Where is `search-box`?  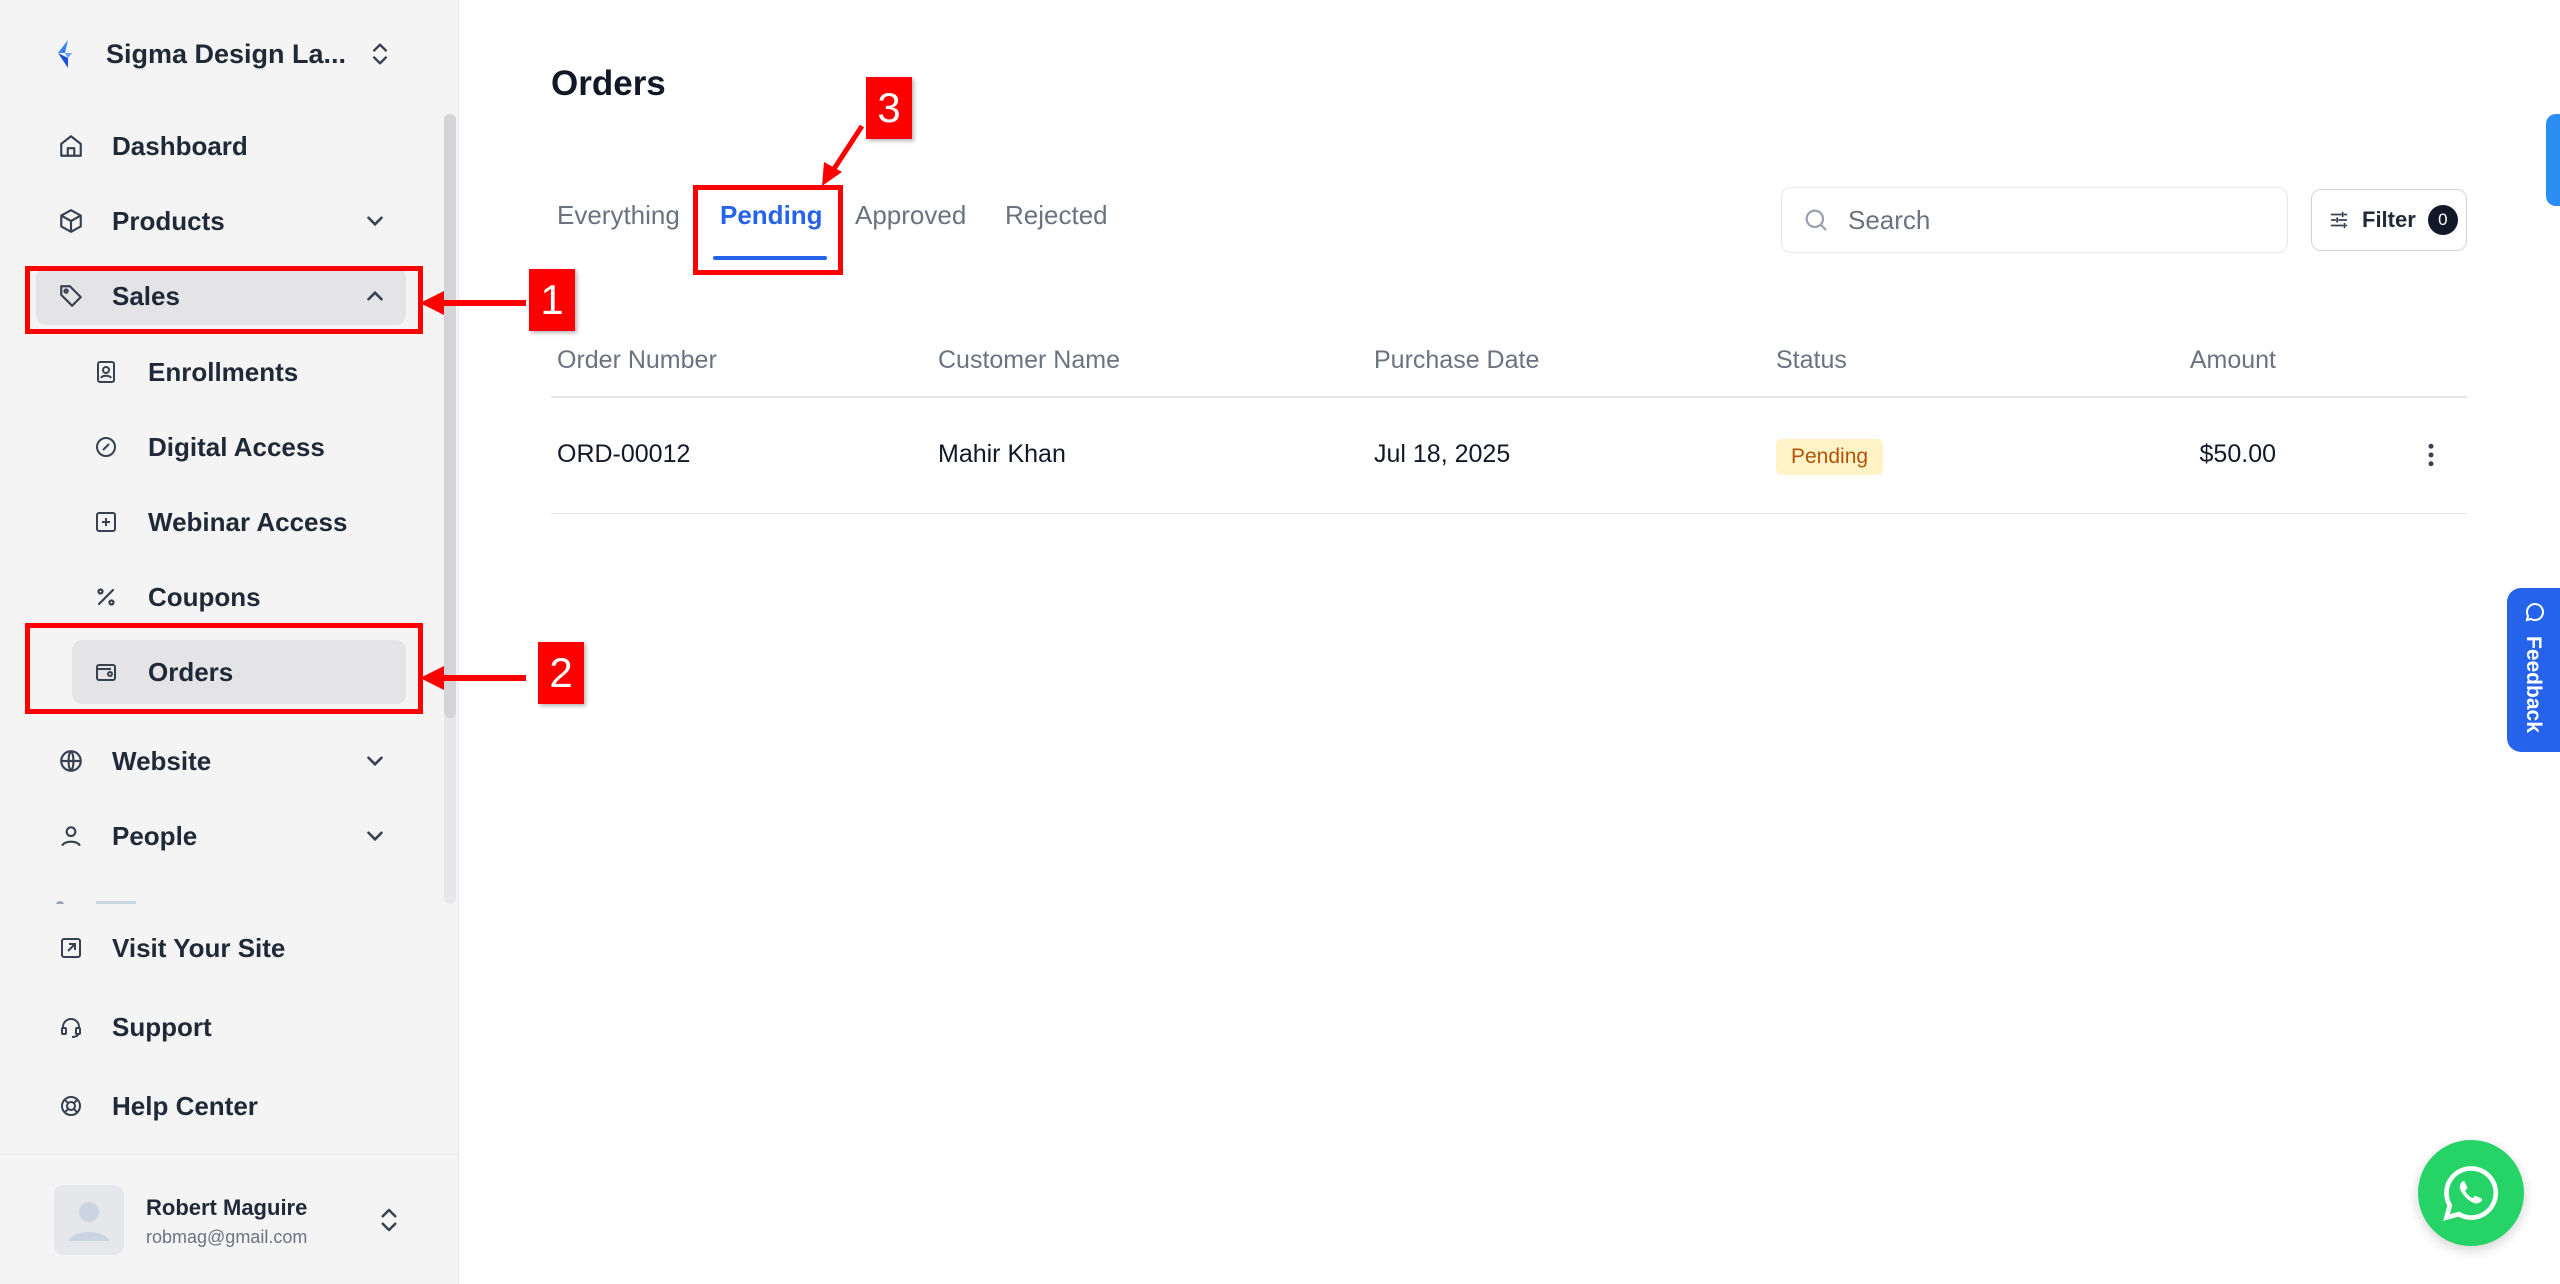 search-box is located at coordinates (2034, 220).